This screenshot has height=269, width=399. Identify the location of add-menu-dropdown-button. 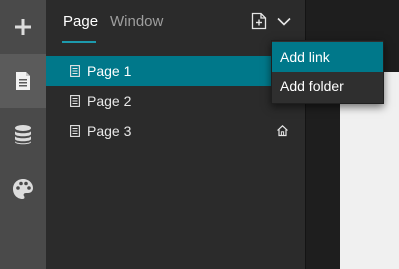
(284, 21).